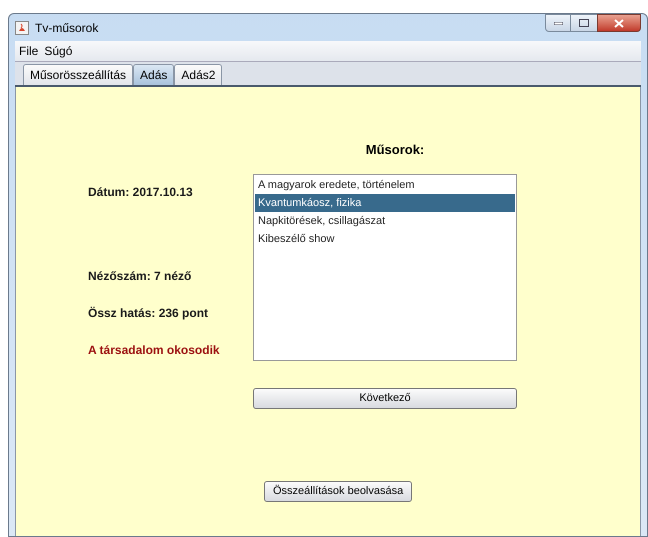 The image size is (648, 537). What do you see at coordinates (22, 27) in the screenshot?
I see `app-icon` at bounding box center [22, 27].